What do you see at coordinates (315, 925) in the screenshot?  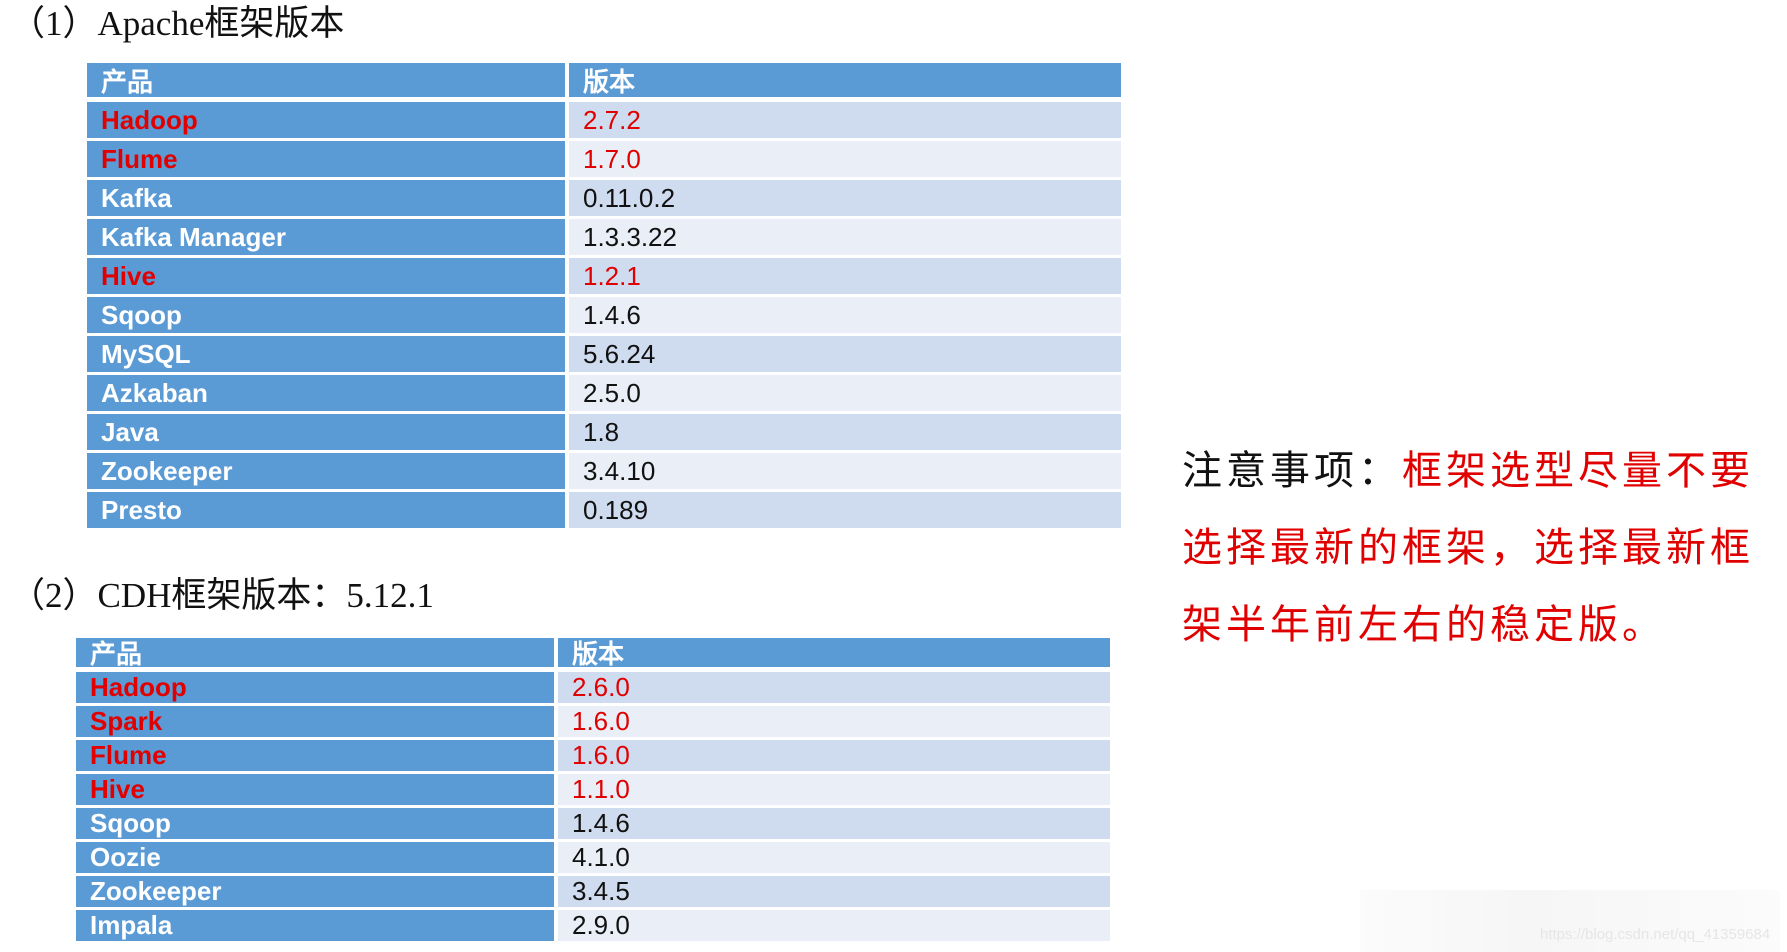 I see `product-name: Impala` at bounding box center [315, 925].